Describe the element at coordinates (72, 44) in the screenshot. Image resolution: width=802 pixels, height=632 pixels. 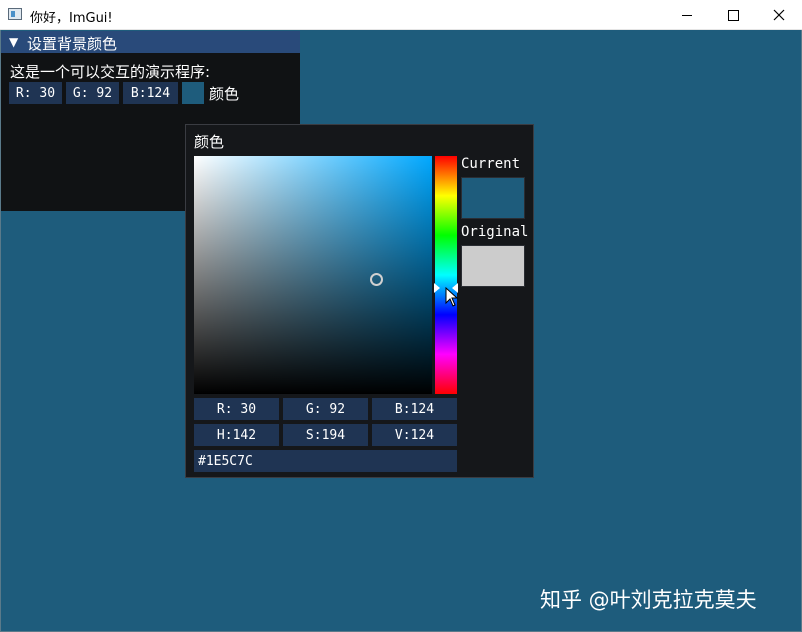
I see `imgui-window-title: 设置背景颜色` at that location.